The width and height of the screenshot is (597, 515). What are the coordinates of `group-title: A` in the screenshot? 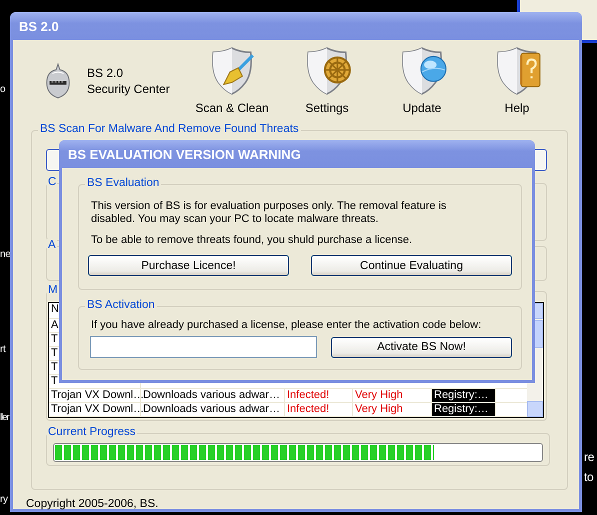 It's located at (52, 245).